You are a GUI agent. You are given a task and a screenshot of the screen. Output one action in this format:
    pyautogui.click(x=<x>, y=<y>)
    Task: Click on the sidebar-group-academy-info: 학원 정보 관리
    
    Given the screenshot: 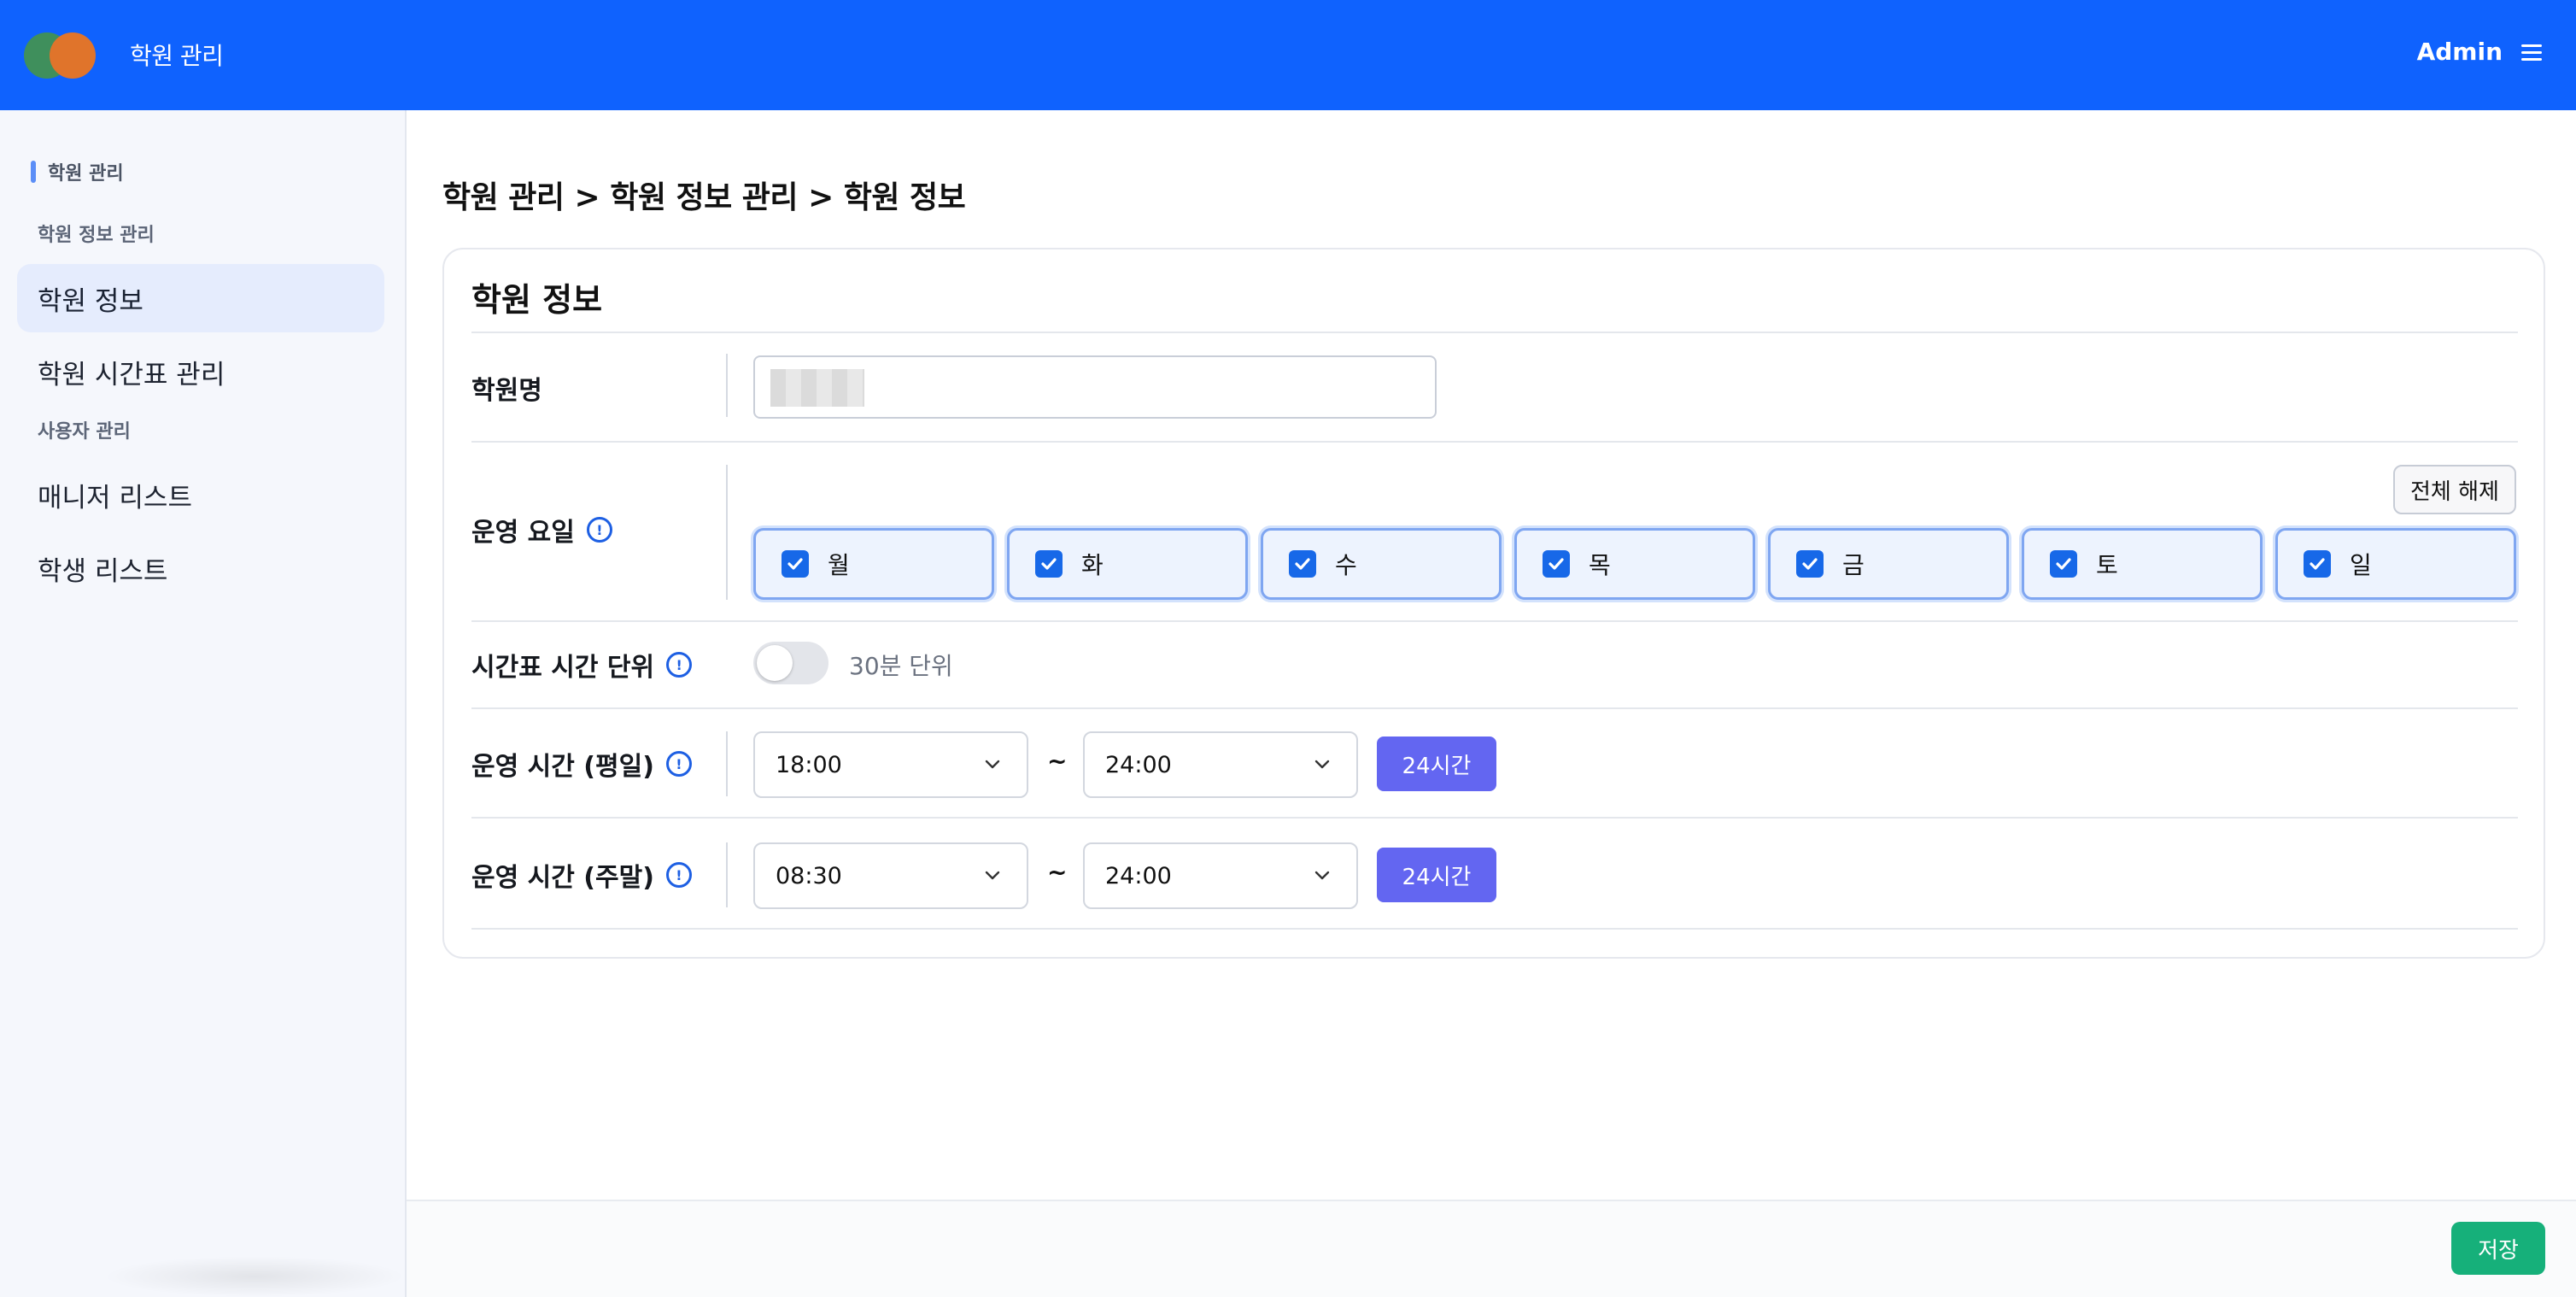 What is the action you would take?
    pyautogui.click(x=96, y=235)
    